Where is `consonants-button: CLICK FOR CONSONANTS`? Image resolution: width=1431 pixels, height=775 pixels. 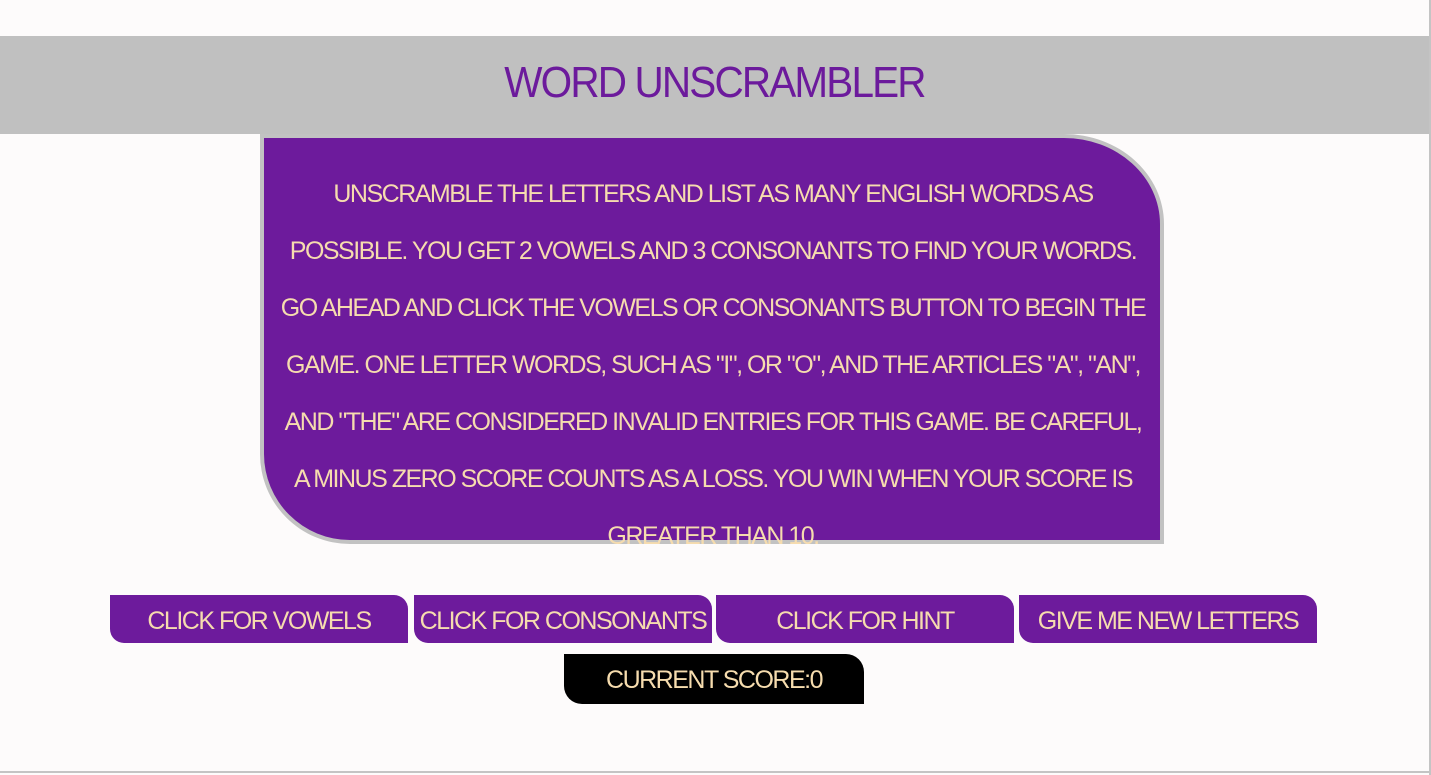
consonants-button: CLICK FOR CONSONANTS is located at coordinates (563, 619).